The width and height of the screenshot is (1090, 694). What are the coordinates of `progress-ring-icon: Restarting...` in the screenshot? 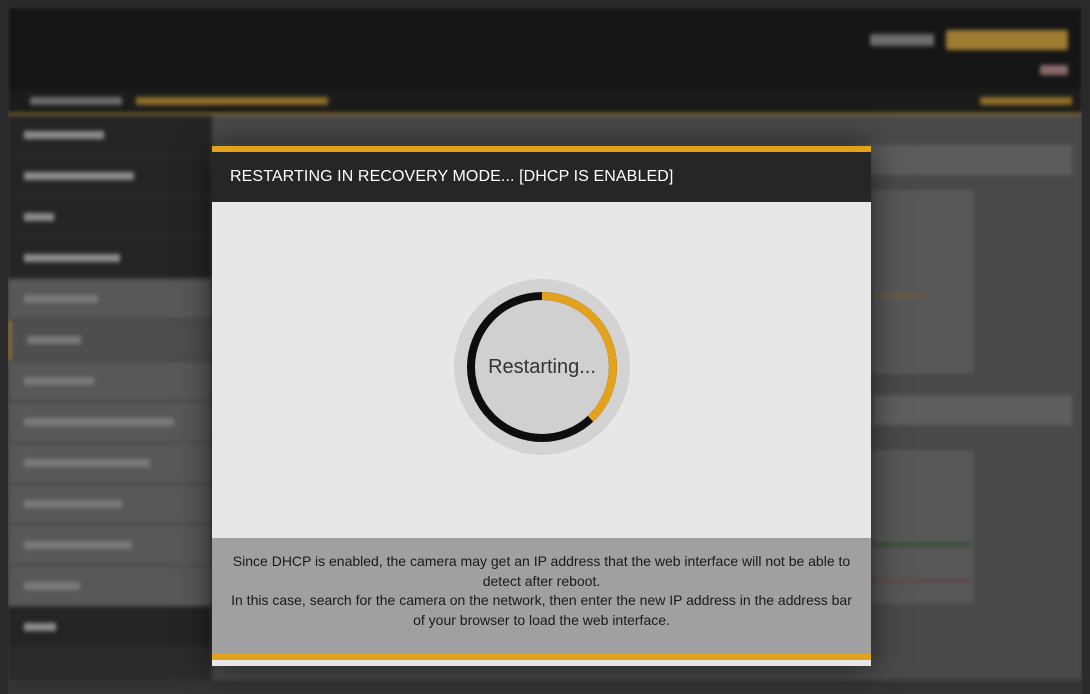 It's located at (542, 367).